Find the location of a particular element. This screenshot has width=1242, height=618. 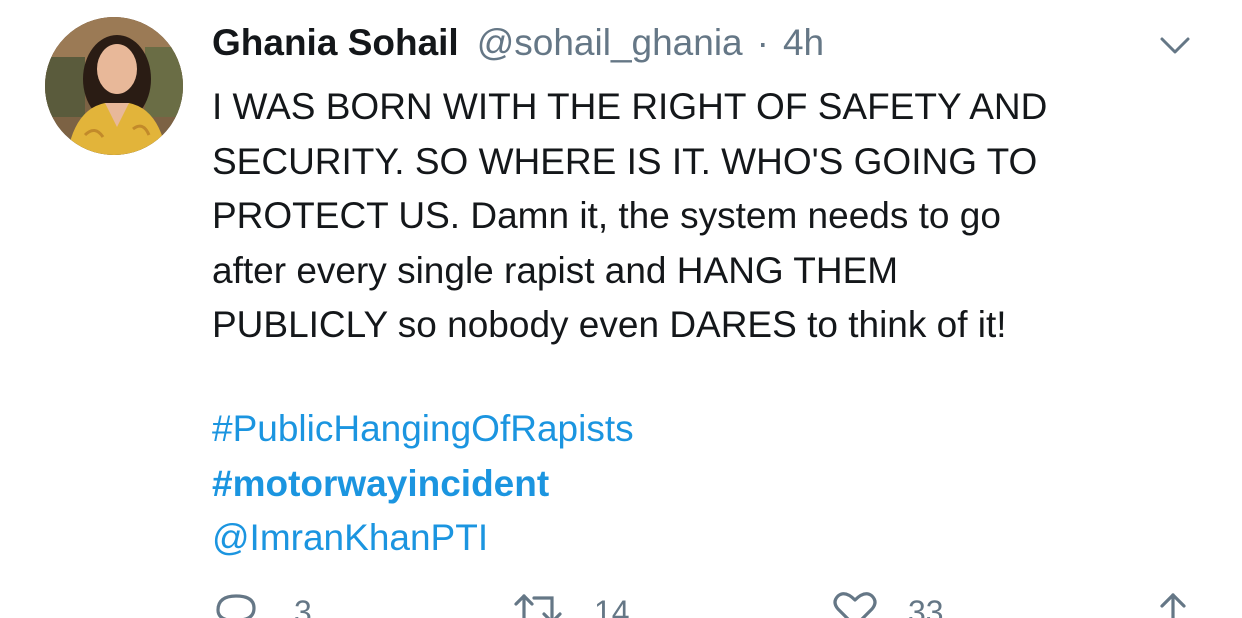

heart-icon is located at coordinates (855, 604).